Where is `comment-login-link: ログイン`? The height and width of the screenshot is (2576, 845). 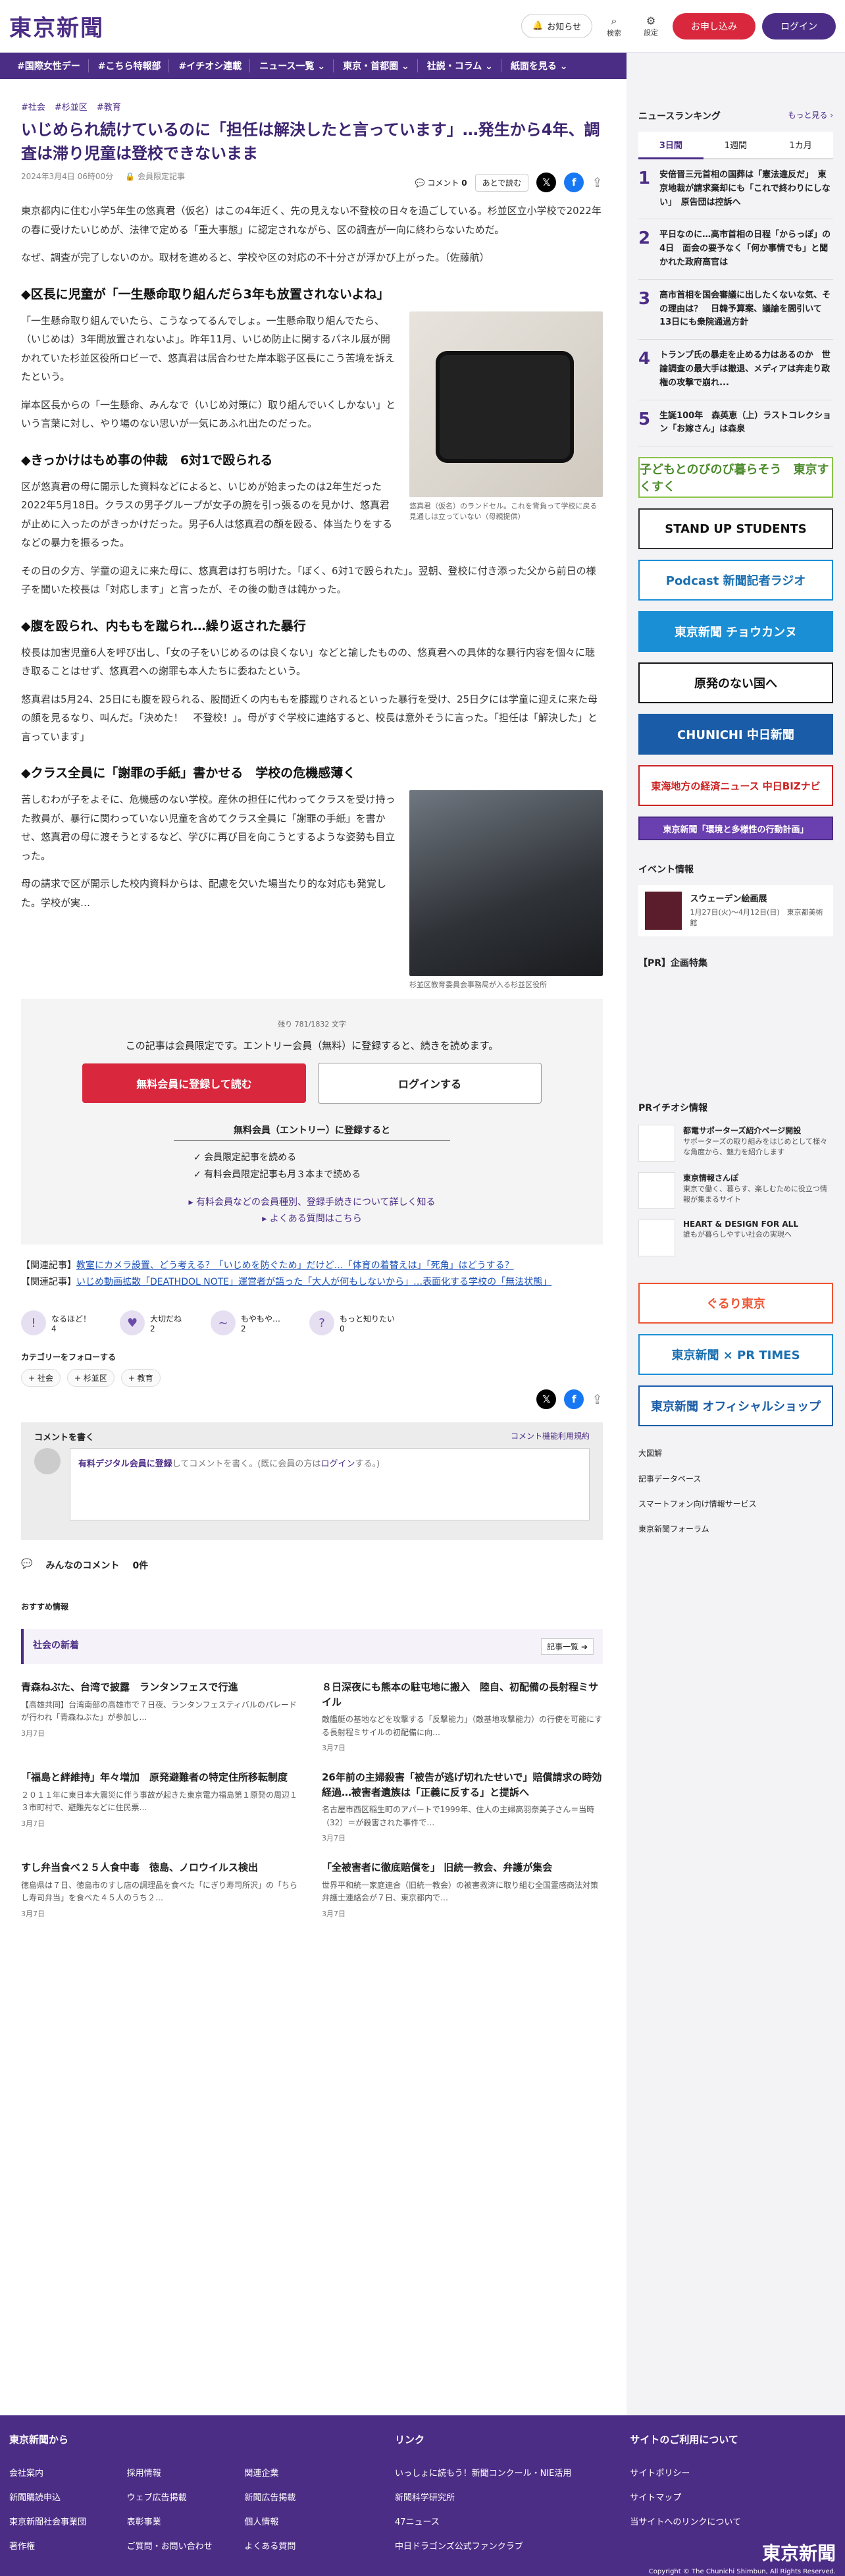
comment-login-link: ログイン is located at coordinates (337, 1464).